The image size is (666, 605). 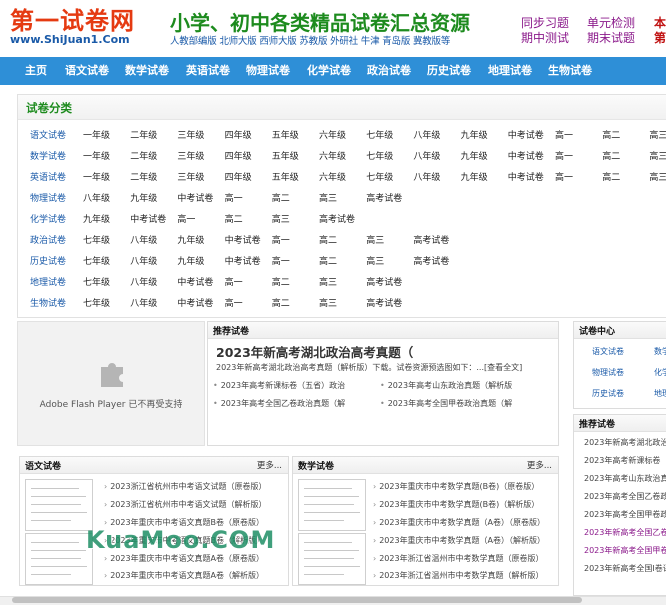 What do you see at coordinates (279, 385) in the screenshot?
I see `recommended-link: • 2023年高考新课标卷（五省）政治` at bounding box center [279, 385].